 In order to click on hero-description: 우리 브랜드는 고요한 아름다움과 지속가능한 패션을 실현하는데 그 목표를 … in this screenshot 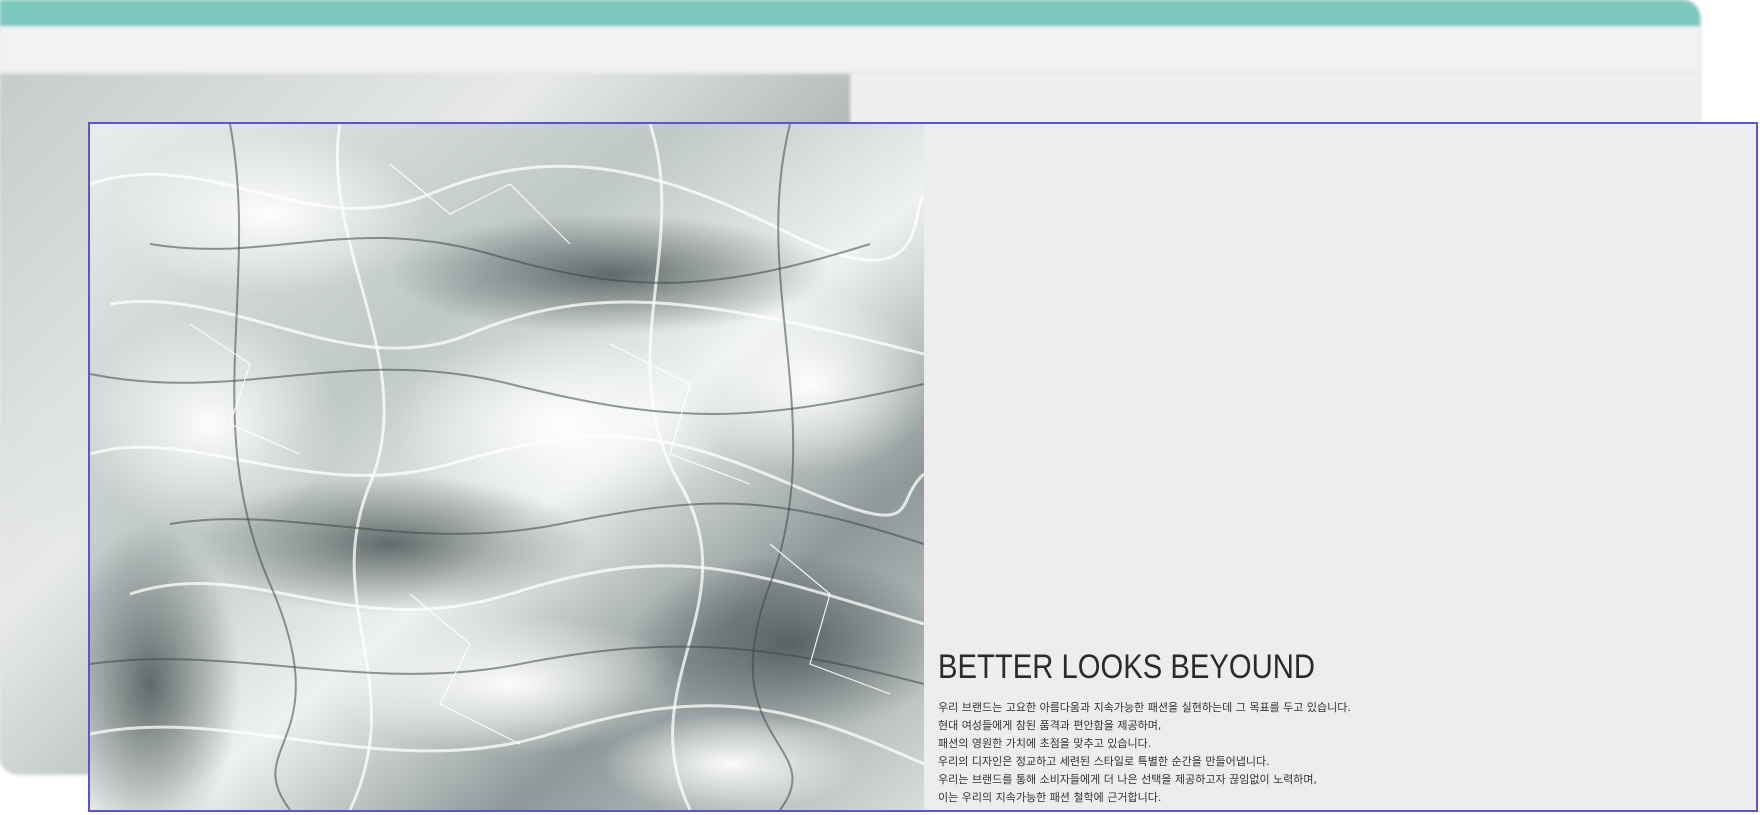, I will do `click(1328, 753)`.